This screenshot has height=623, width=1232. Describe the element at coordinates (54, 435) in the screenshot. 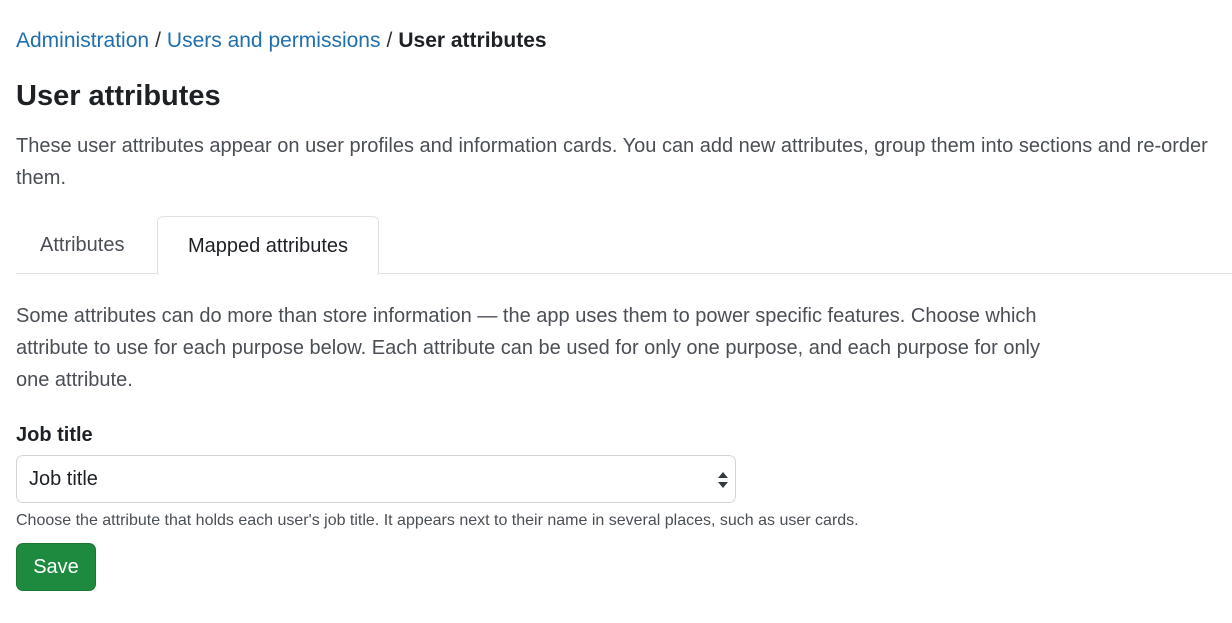

I see `job-title-field-label: Job title` at that location.